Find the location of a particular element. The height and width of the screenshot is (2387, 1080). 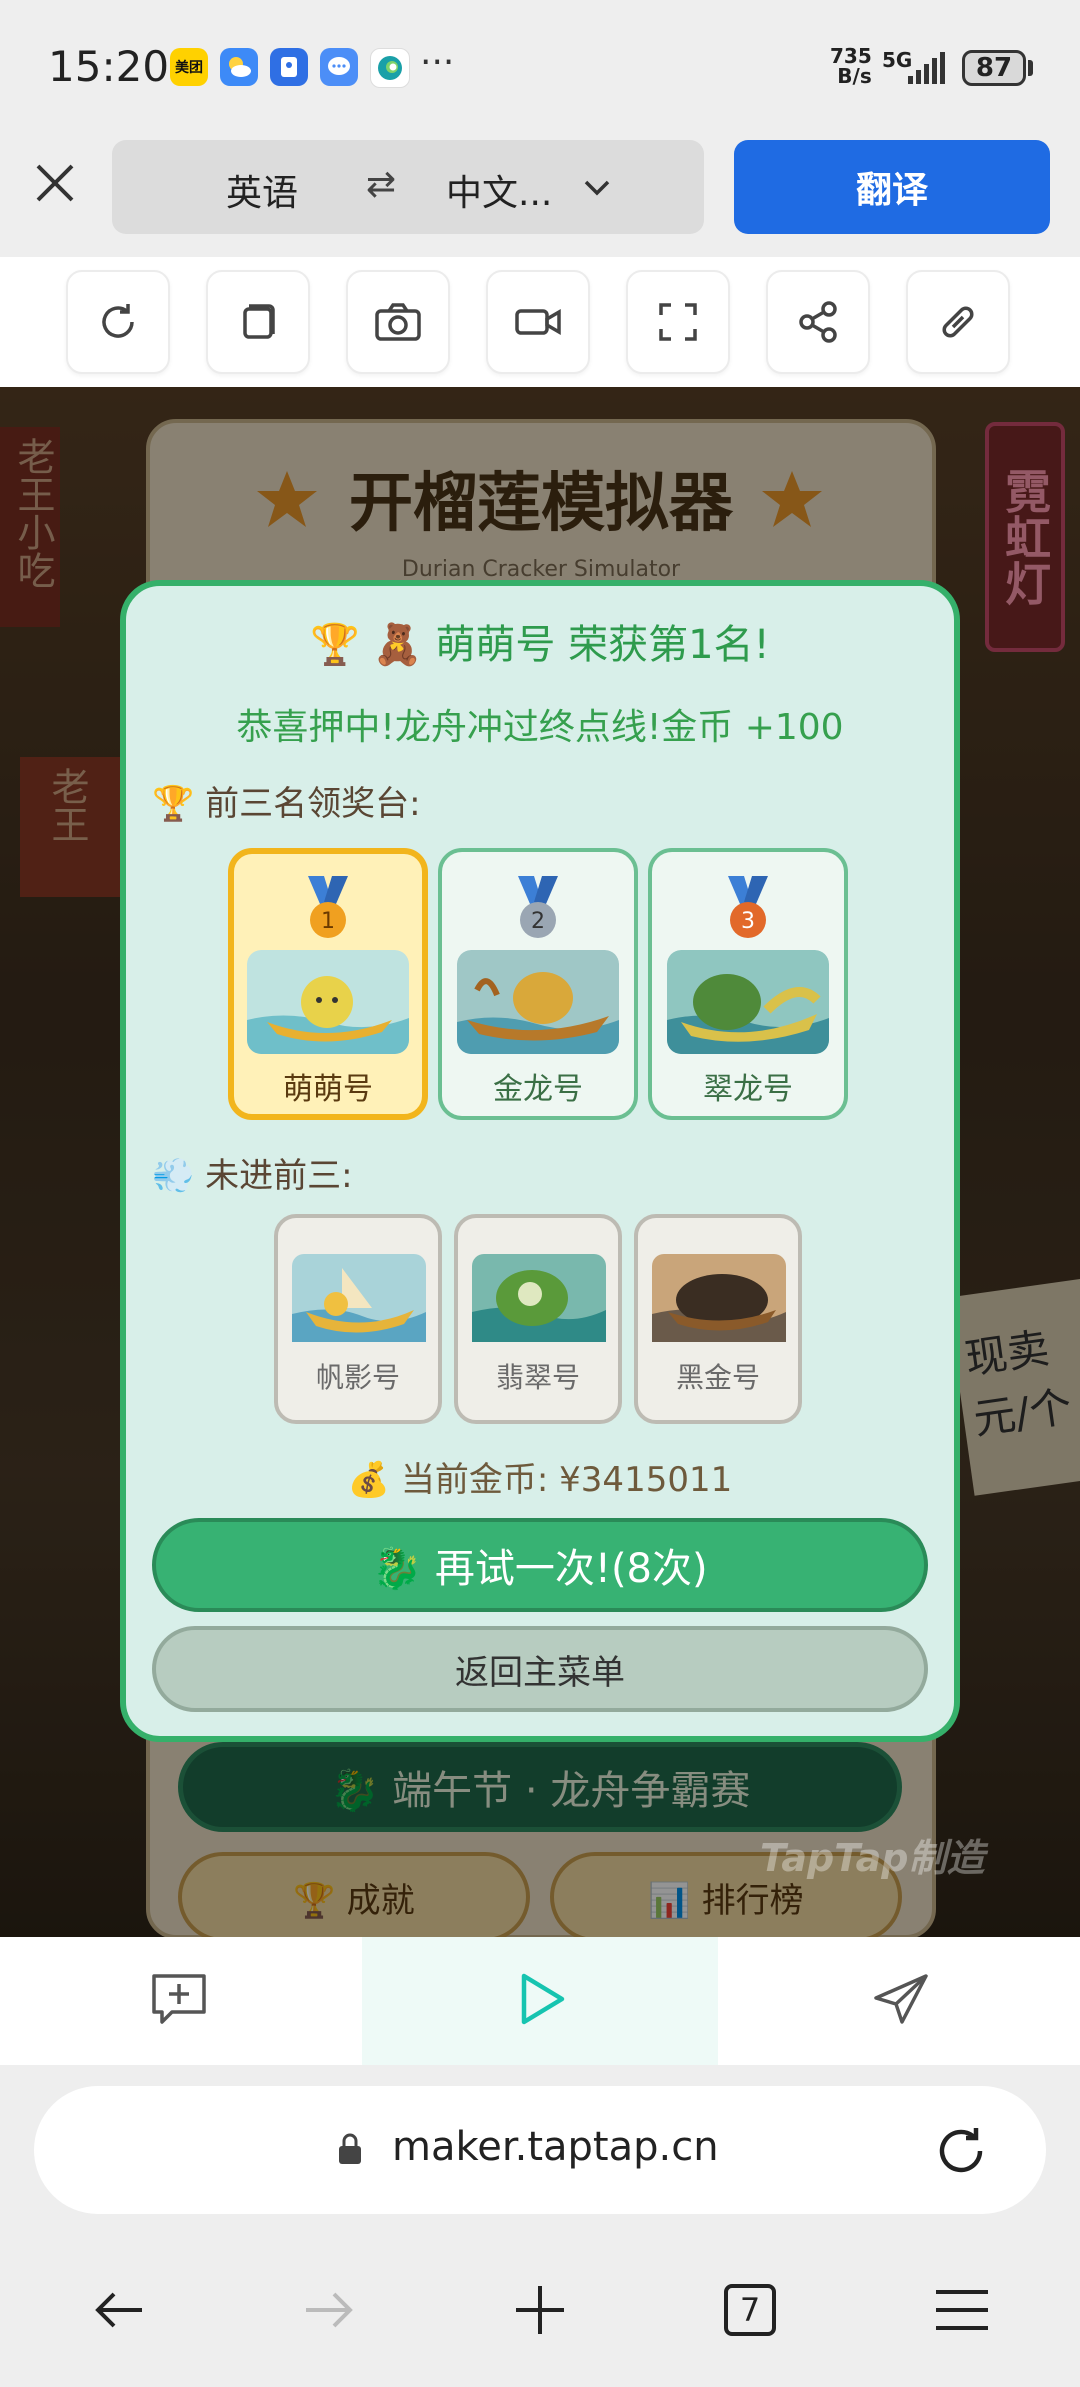

other-boat-card-1: 帆影号 is located at coordinates (358, 1319).